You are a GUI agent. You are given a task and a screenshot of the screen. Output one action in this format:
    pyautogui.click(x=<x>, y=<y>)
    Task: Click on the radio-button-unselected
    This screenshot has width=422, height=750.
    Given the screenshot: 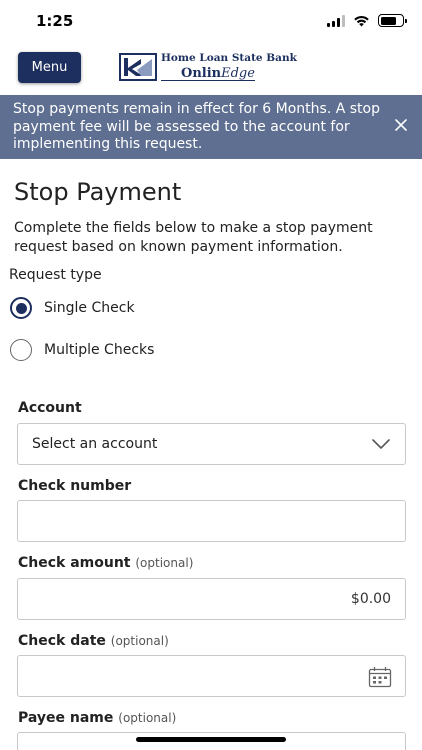 What is the action you would take?
    pyautogui.click(x=21, y=350)
    